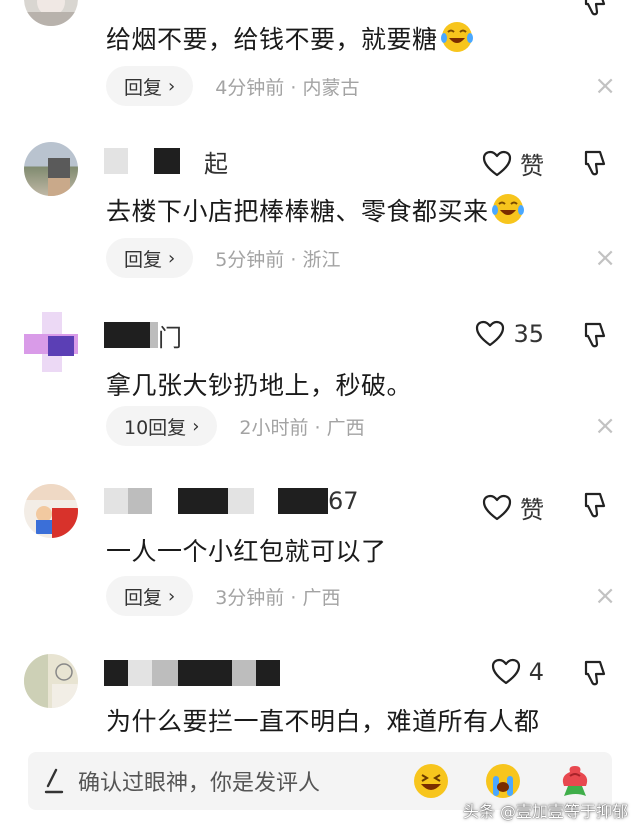  What do you see at coordinates (536, 672) in the screenshot?
I see `like-count: 4` at bounding box center [536, 672].